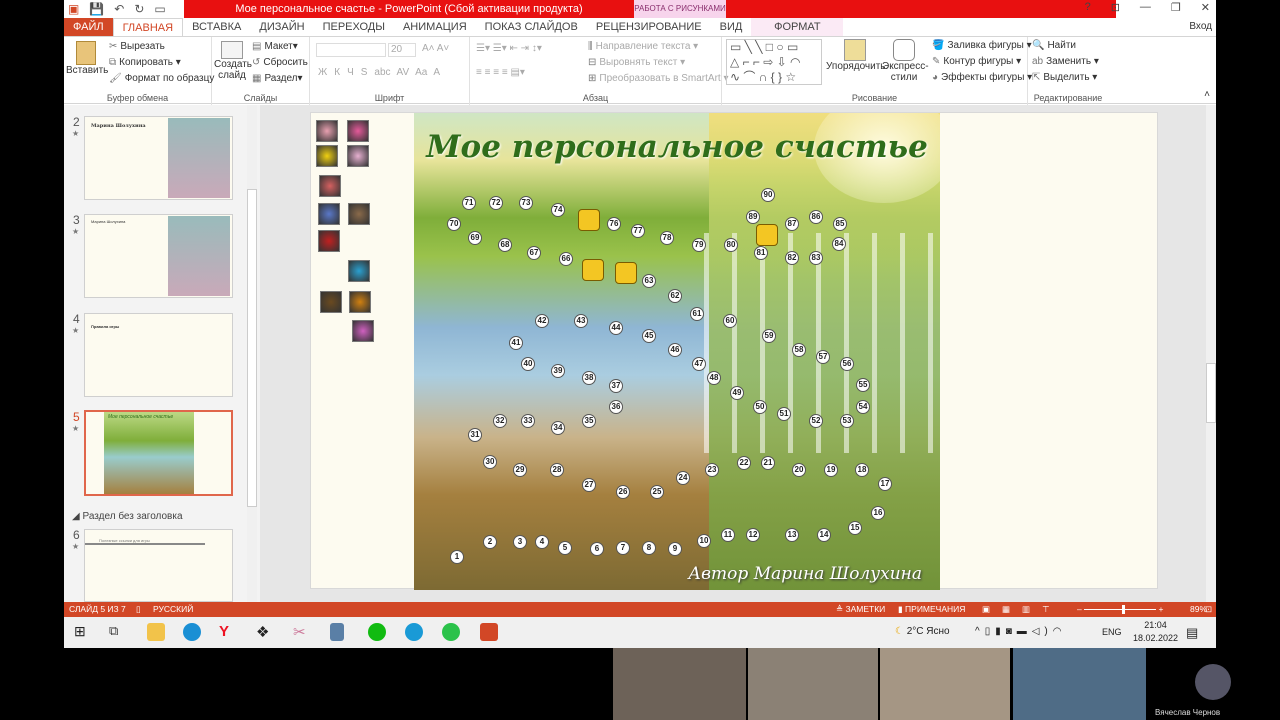  Describe the element at coordinates (88, 27) in the screenshot. I see `tab-file: ФАЙЛ` at that location.